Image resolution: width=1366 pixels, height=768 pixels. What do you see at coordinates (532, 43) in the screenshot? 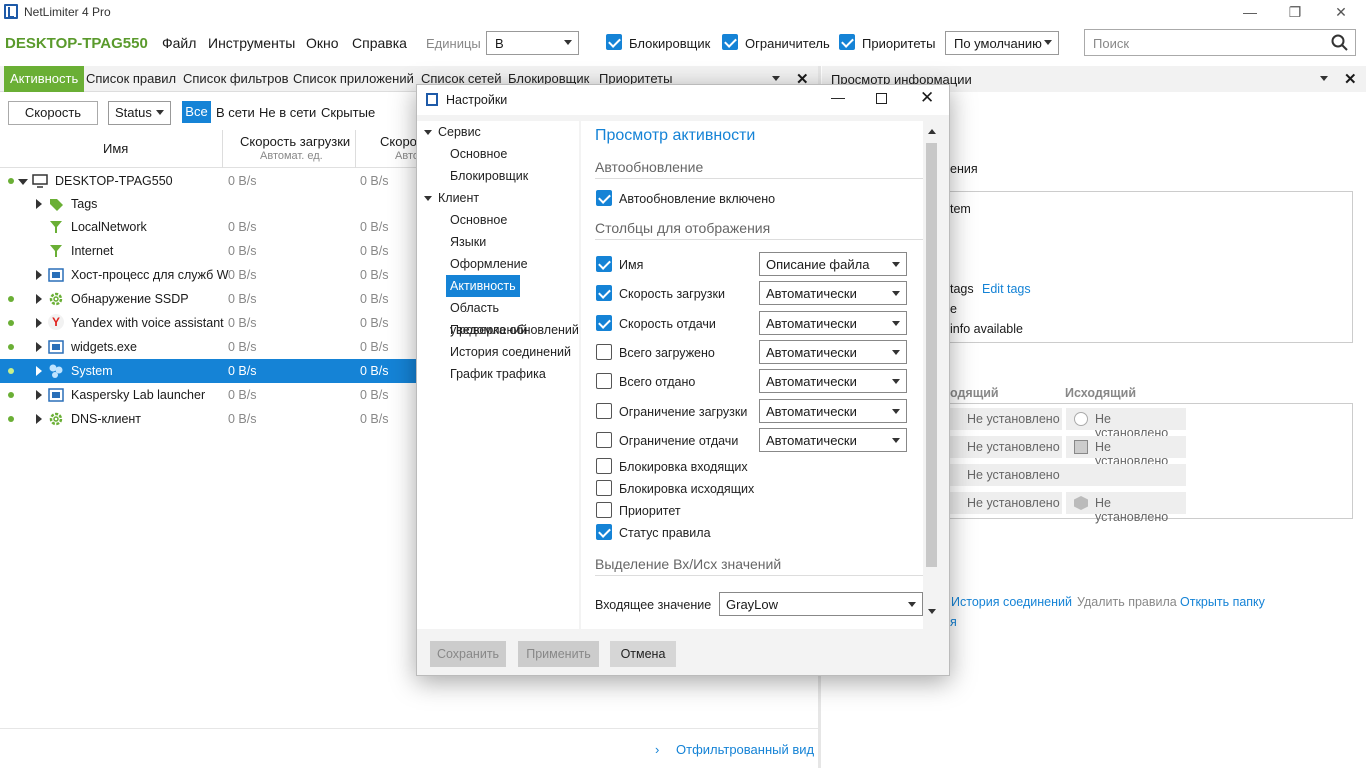
I see `units-select: B` at bounding box center [532, 43].